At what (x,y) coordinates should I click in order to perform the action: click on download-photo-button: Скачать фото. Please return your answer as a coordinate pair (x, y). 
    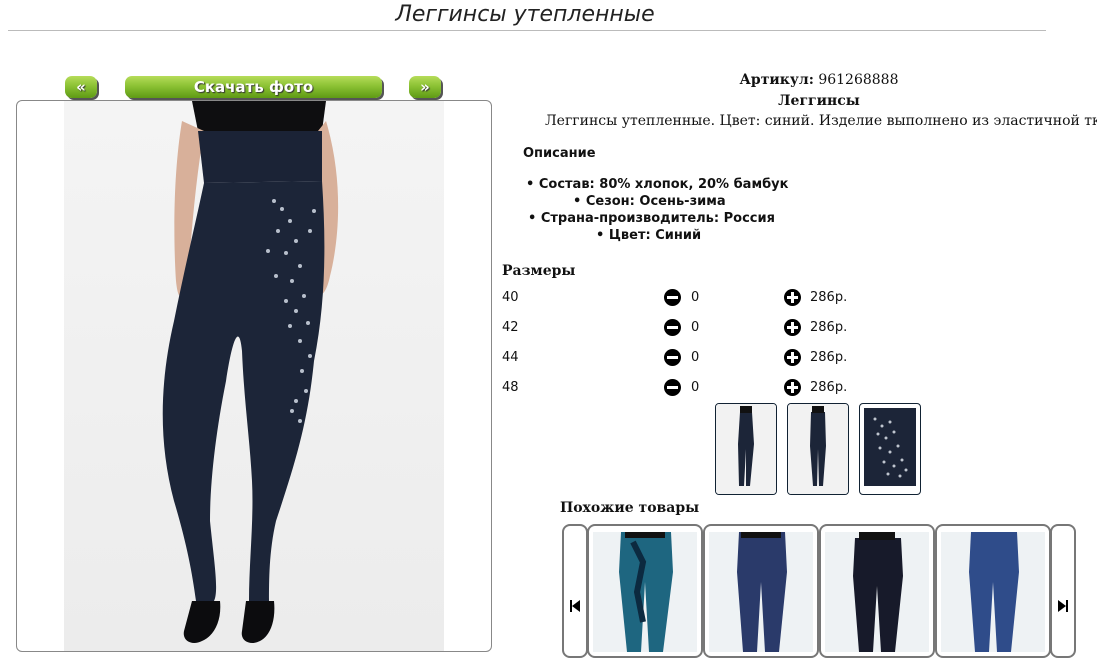
    Looking at the image, I should click on (253, 87).